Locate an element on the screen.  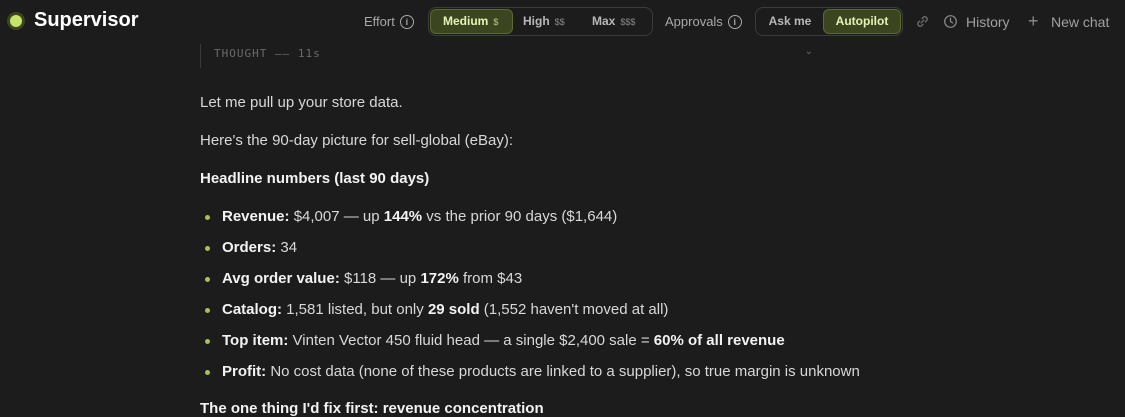
effort-option-max: Max $$$ is located at coordinates (622, 21).